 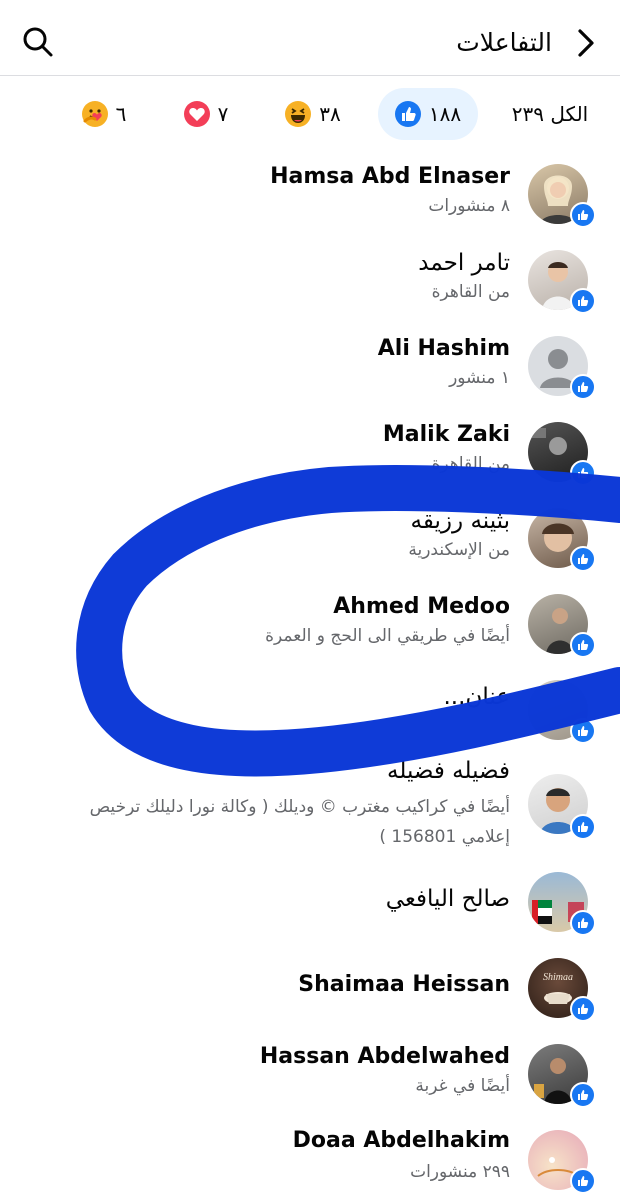 I want to click on person-name: Hassan Abdelwahed, so click(x=384, y=1056).